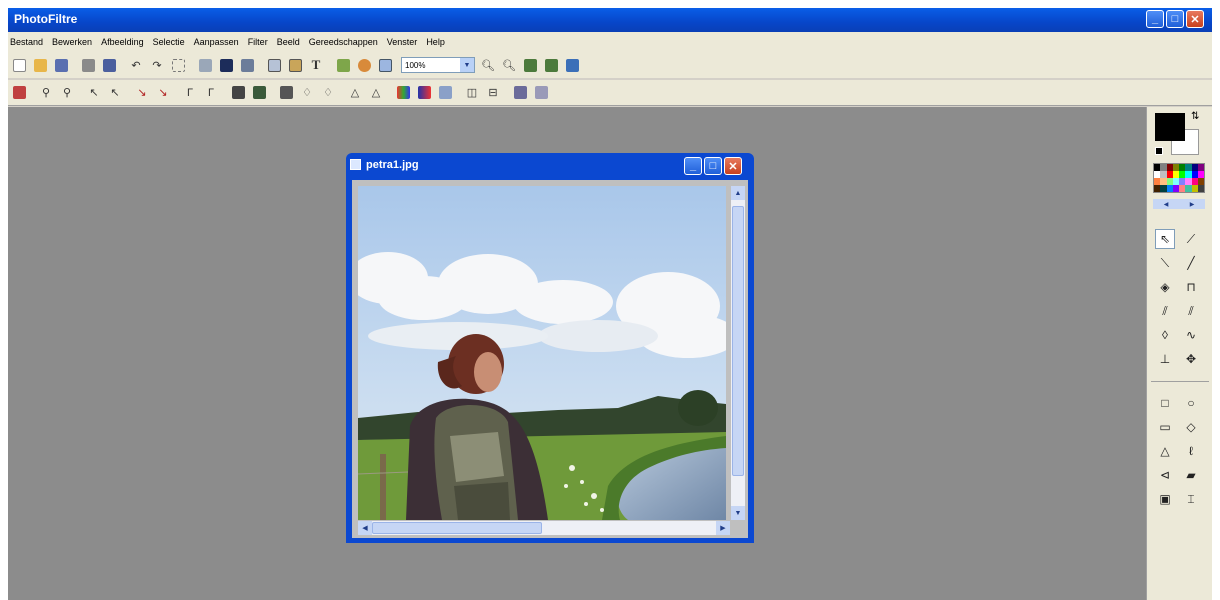 Image resolution: width=1220 pixels, height=600 pixels. What do you see at coordinates (1192, 204) in the screenshot?
I see `palette-next-icon: ▶` at bounding box center [1192, 204].